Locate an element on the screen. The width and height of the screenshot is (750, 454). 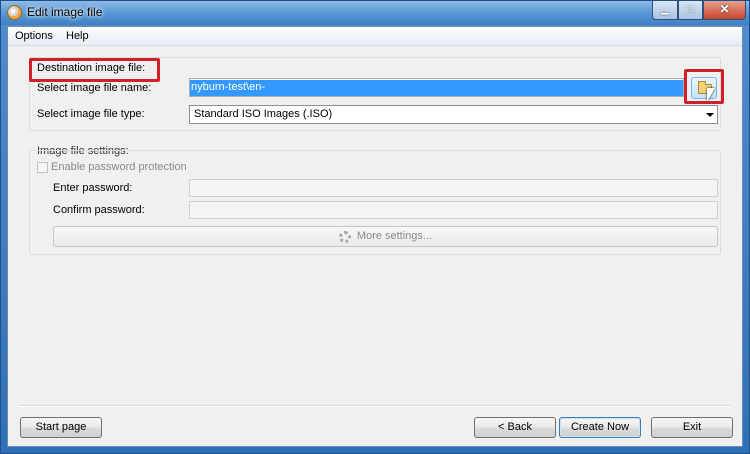
title-bar: Edit image file ▁ □ ✕ is located at coordinates (375, 13).